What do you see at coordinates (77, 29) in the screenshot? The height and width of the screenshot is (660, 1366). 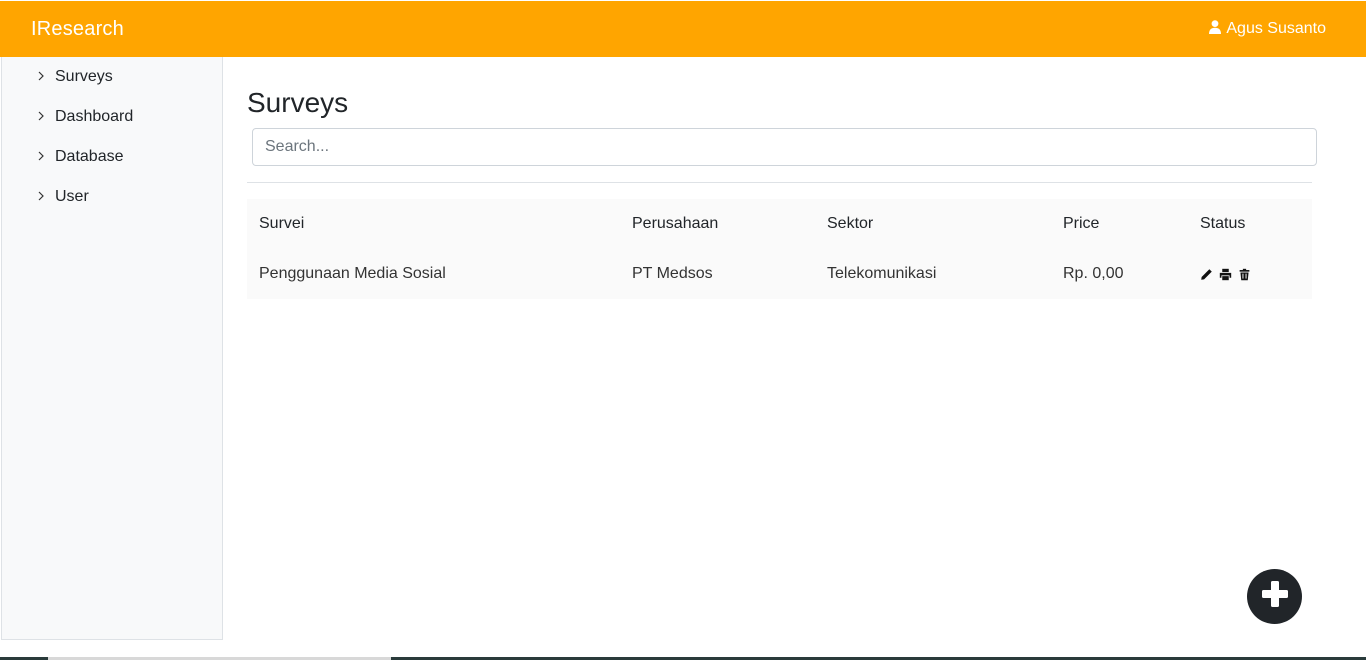 I see `brand-logo: IResearch` at bounding box center [77, 29].